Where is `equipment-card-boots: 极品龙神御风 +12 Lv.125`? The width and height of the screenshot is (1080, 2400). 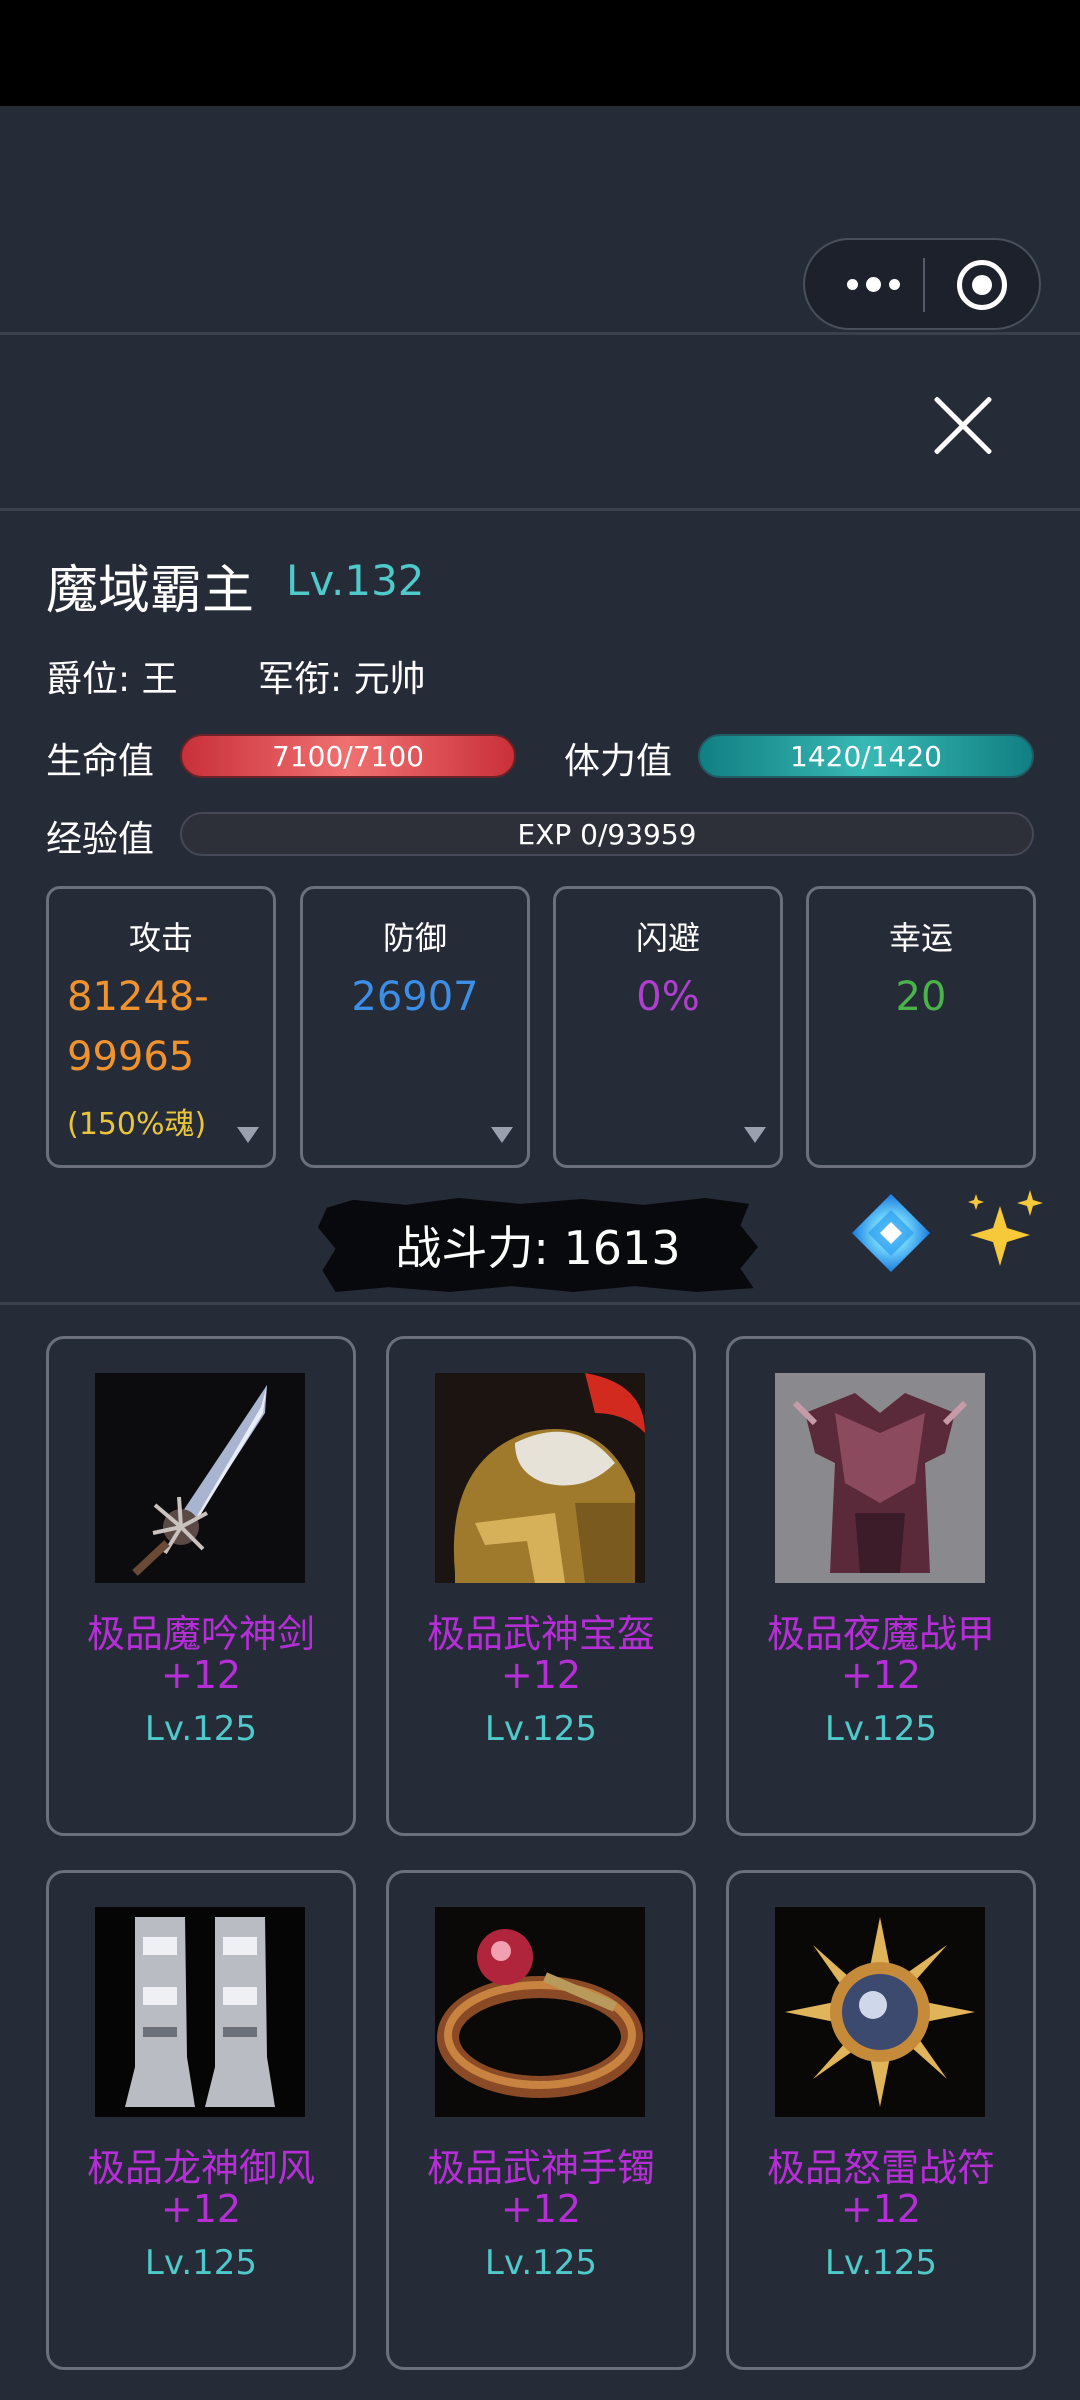 equipment-card-boots: 极品龙神御风 +12 Lv.125 is located at coordinates (201, 2120).